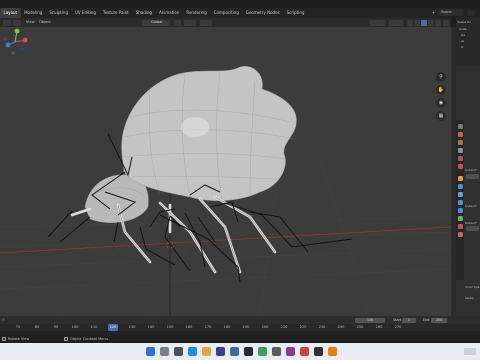  What do you see at coordinates (284, 327) in the screenshot?
I see `ruler-tick-210: 210` at bounding box center [284, 327].